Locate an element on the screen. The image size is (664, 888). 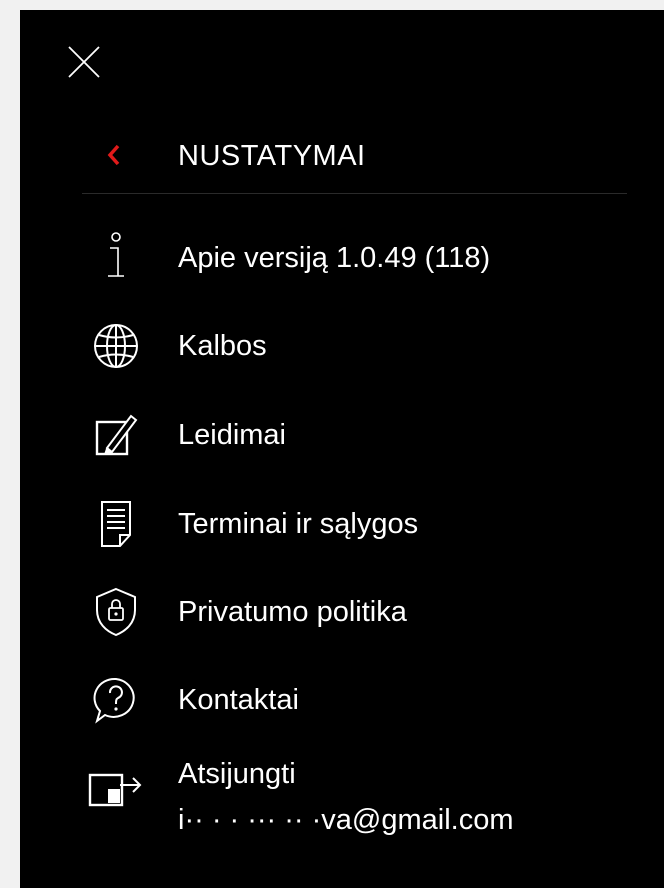
menu-item-logout: Atsijungti i·· · · ··· ·· ·va@gmail.com is located at coordinates (356, 794).